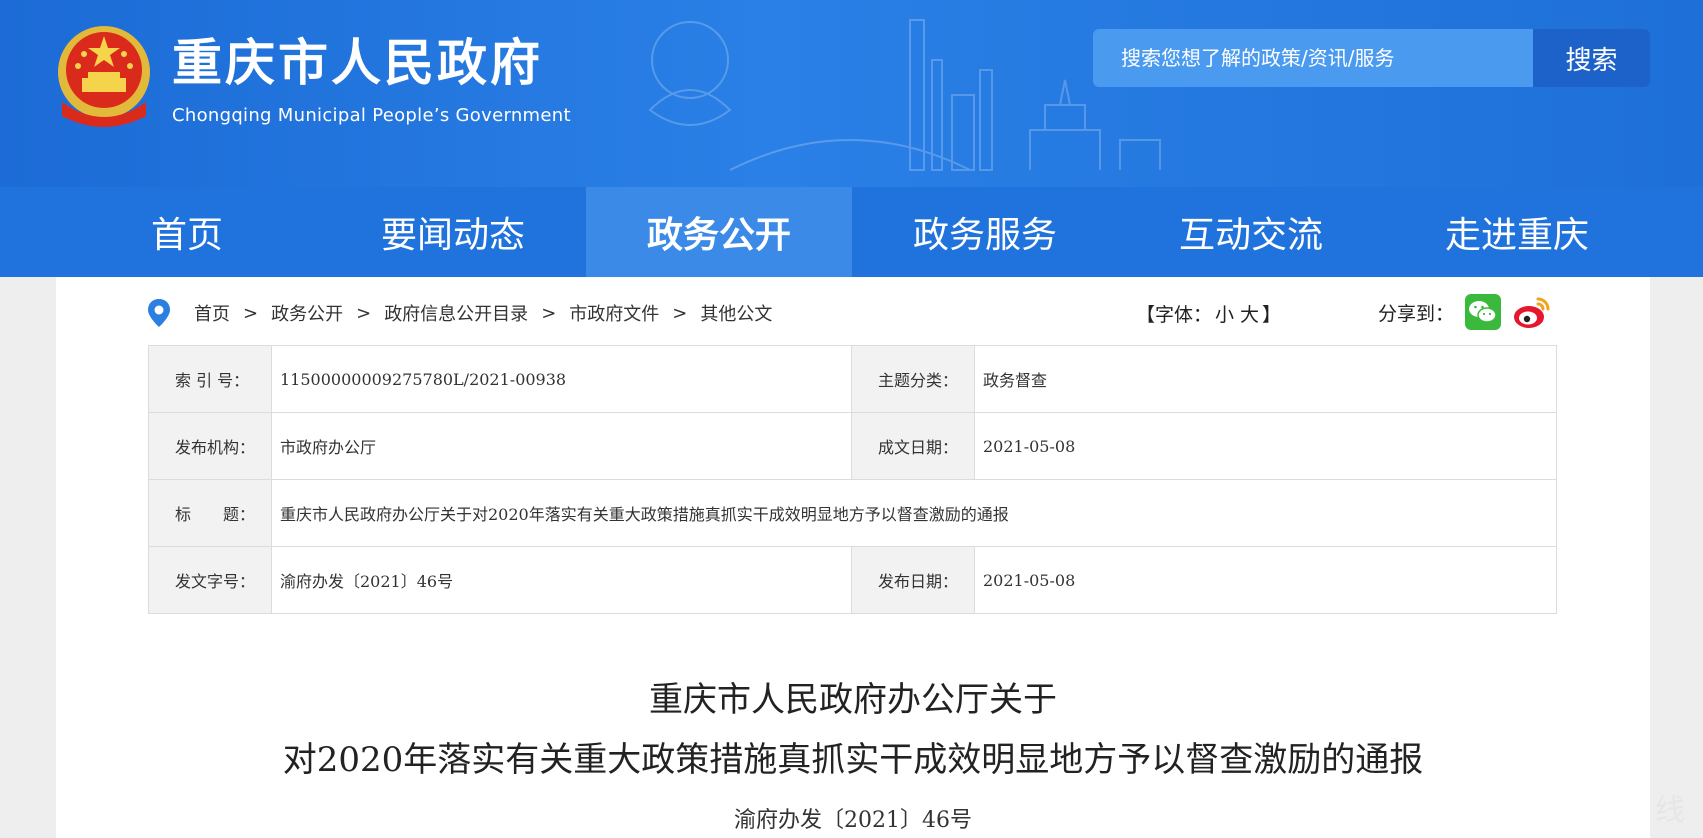 The image size is (1703, 838). Describe the element at coordinates (736, 313) in the screenshot. I see `breadcrumb-other-documents: 其他公文` at that location.